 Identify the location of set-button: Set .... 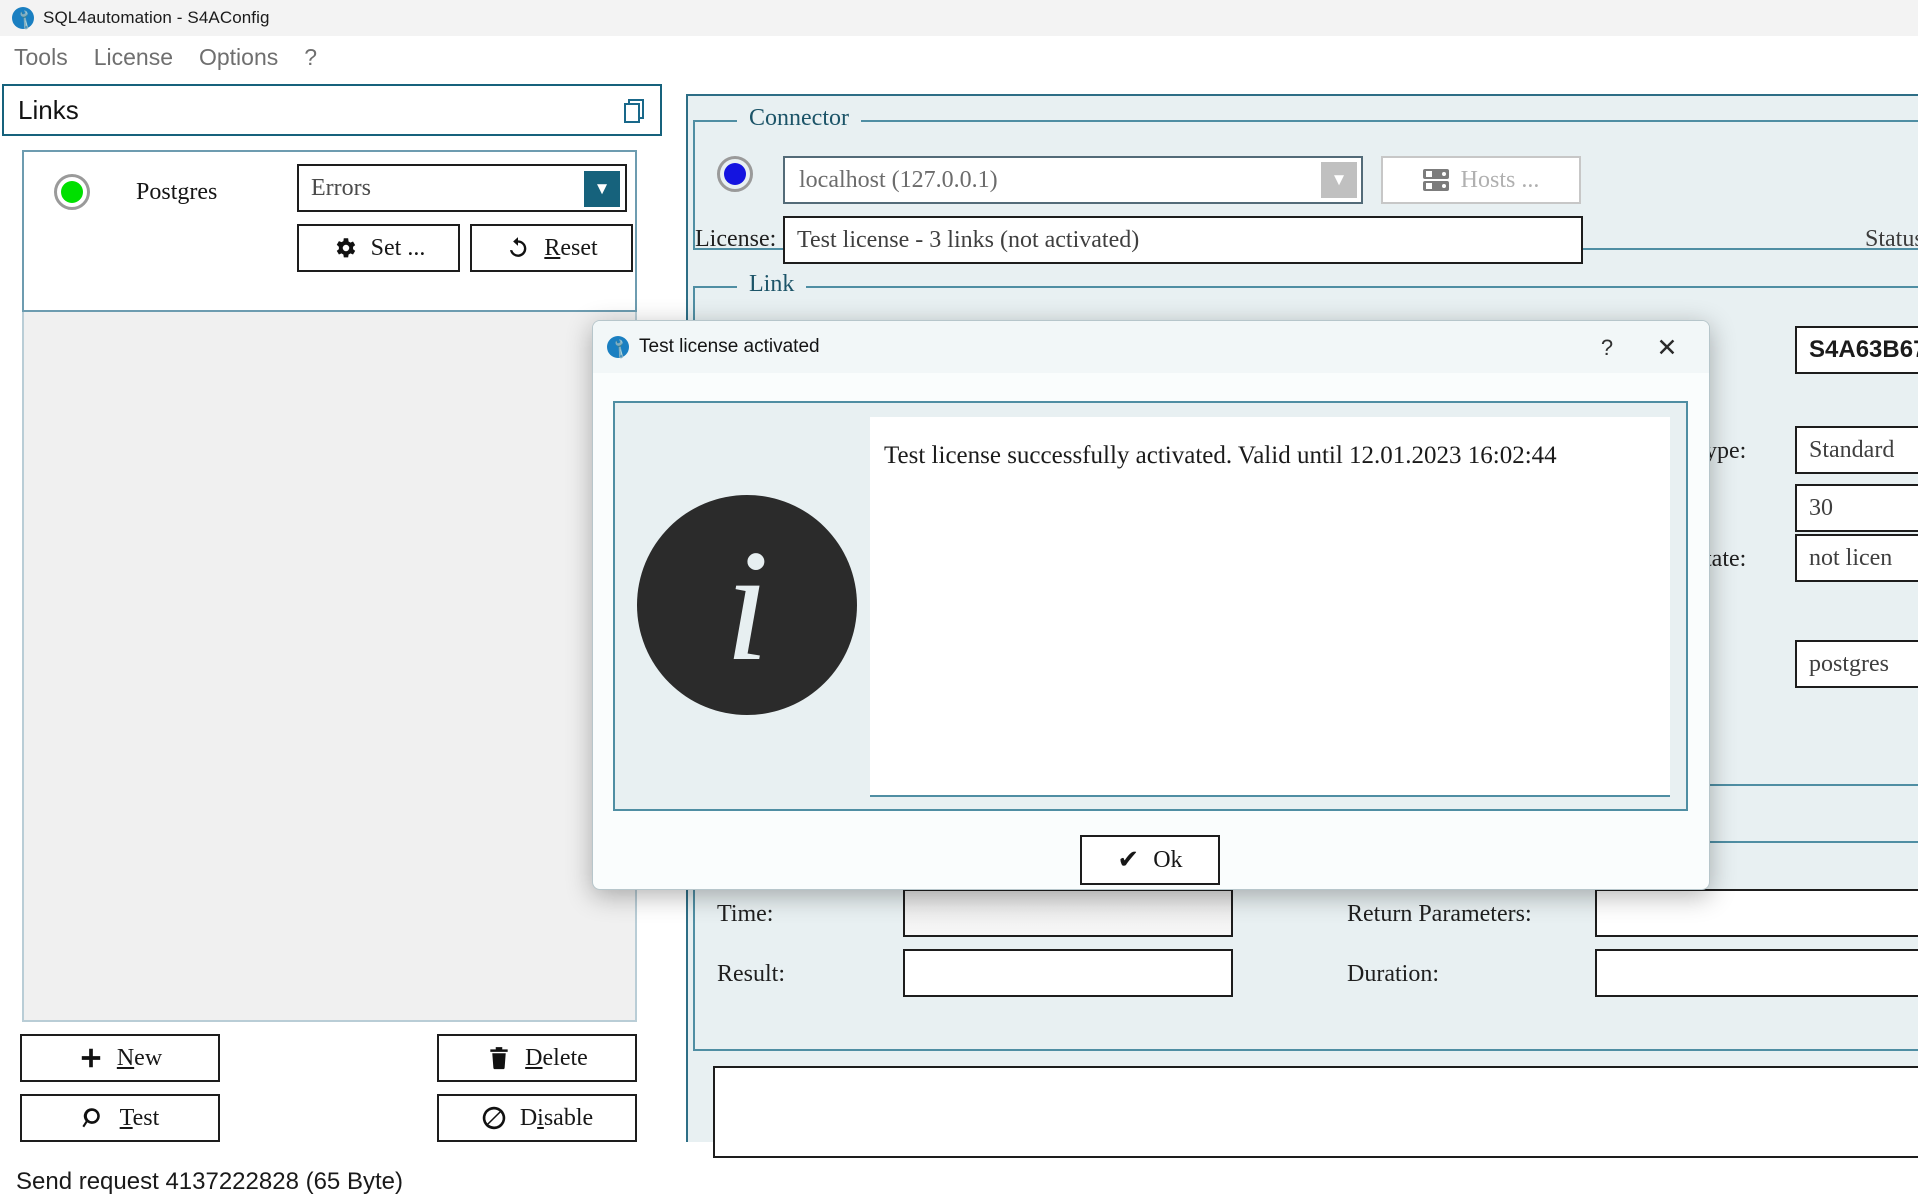
(378, 248).